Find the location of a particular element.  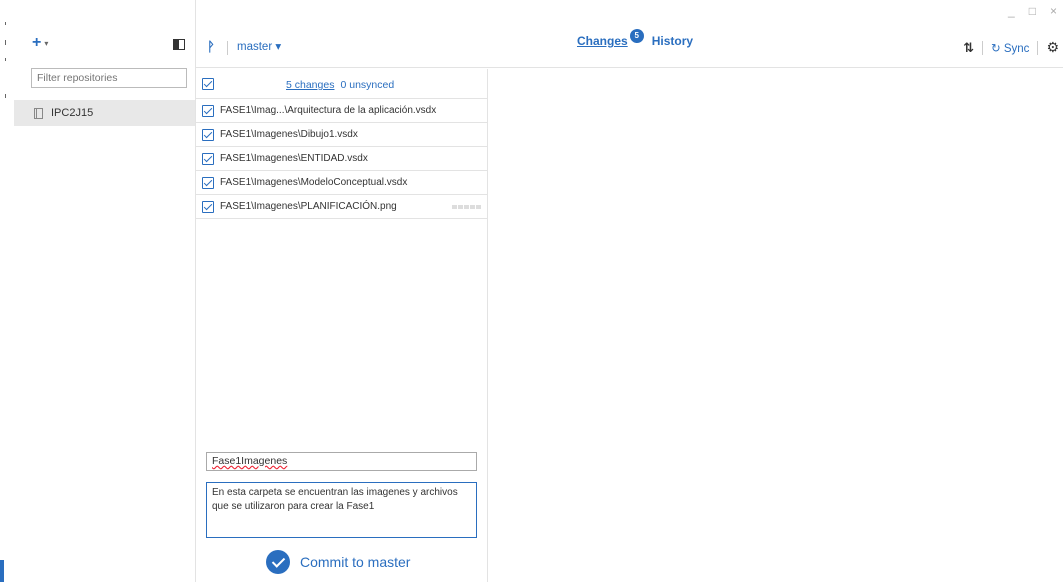

caret-down-icon: ▾ is located at coordinates (46, 43).